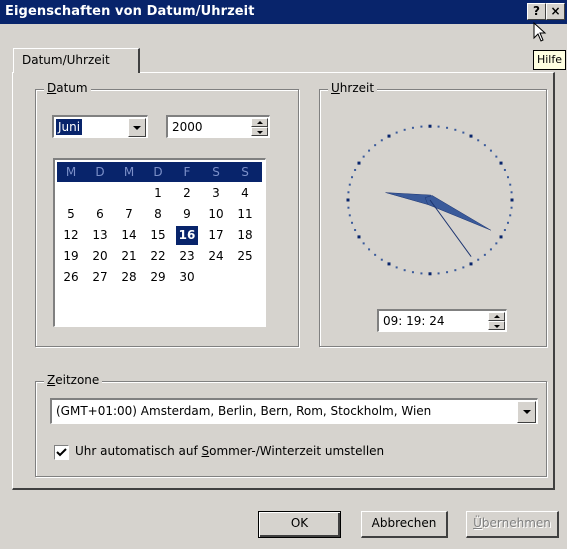  What do you see at coordinates (71, 235) in the screenshot?
I see `calendar-day: 12` at bounding box center [71, 235].